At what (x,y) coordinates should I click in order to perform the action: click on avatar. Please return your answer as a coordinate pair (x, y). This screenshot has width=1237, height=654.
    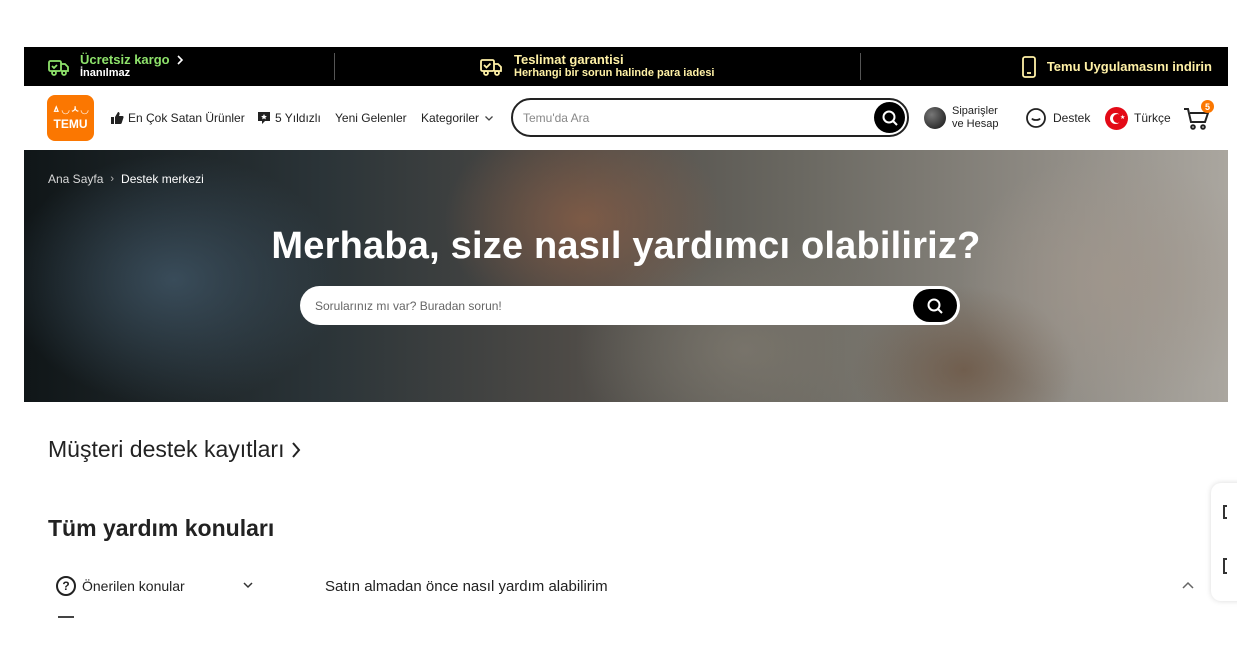
    Looking at the image, I should click on (935, 118).